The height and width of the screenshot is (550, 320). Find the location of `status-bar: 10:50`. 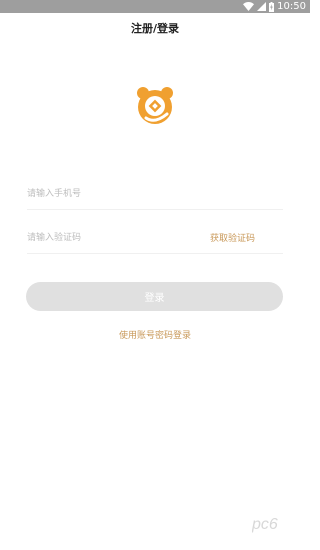

status-bar: 10:50 is located at coordinates (155, 6).